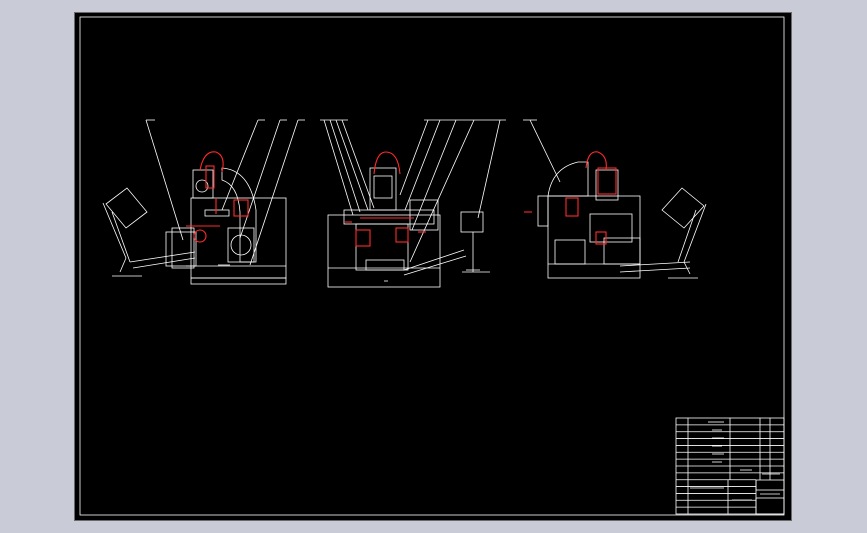  I want to click on leader-lines-front, so click(413, 191).